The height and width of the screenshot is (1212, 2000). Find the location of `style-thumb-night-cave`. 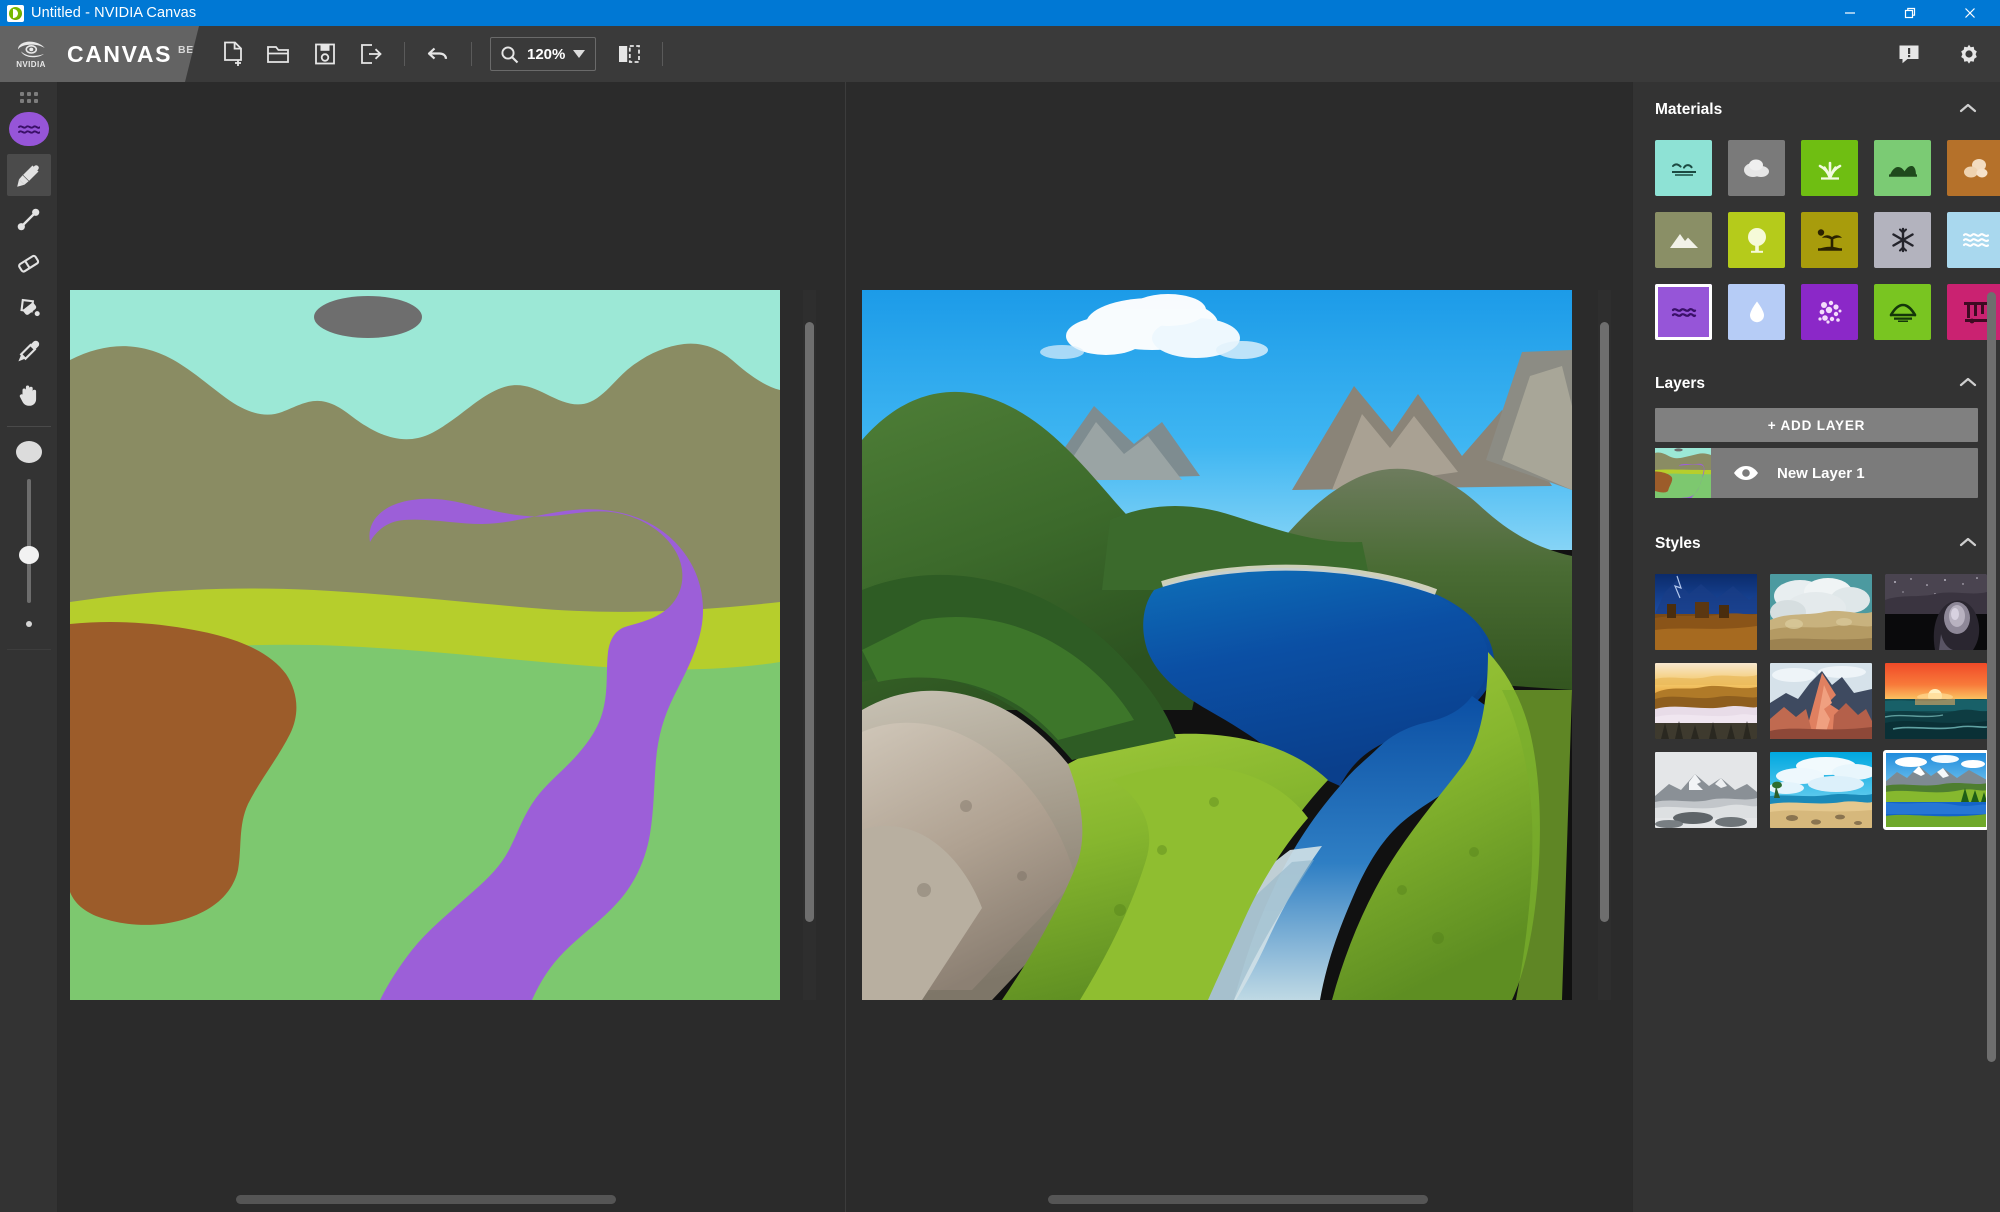

style-thumb-night-cave is located at coordinates (1936, 612).